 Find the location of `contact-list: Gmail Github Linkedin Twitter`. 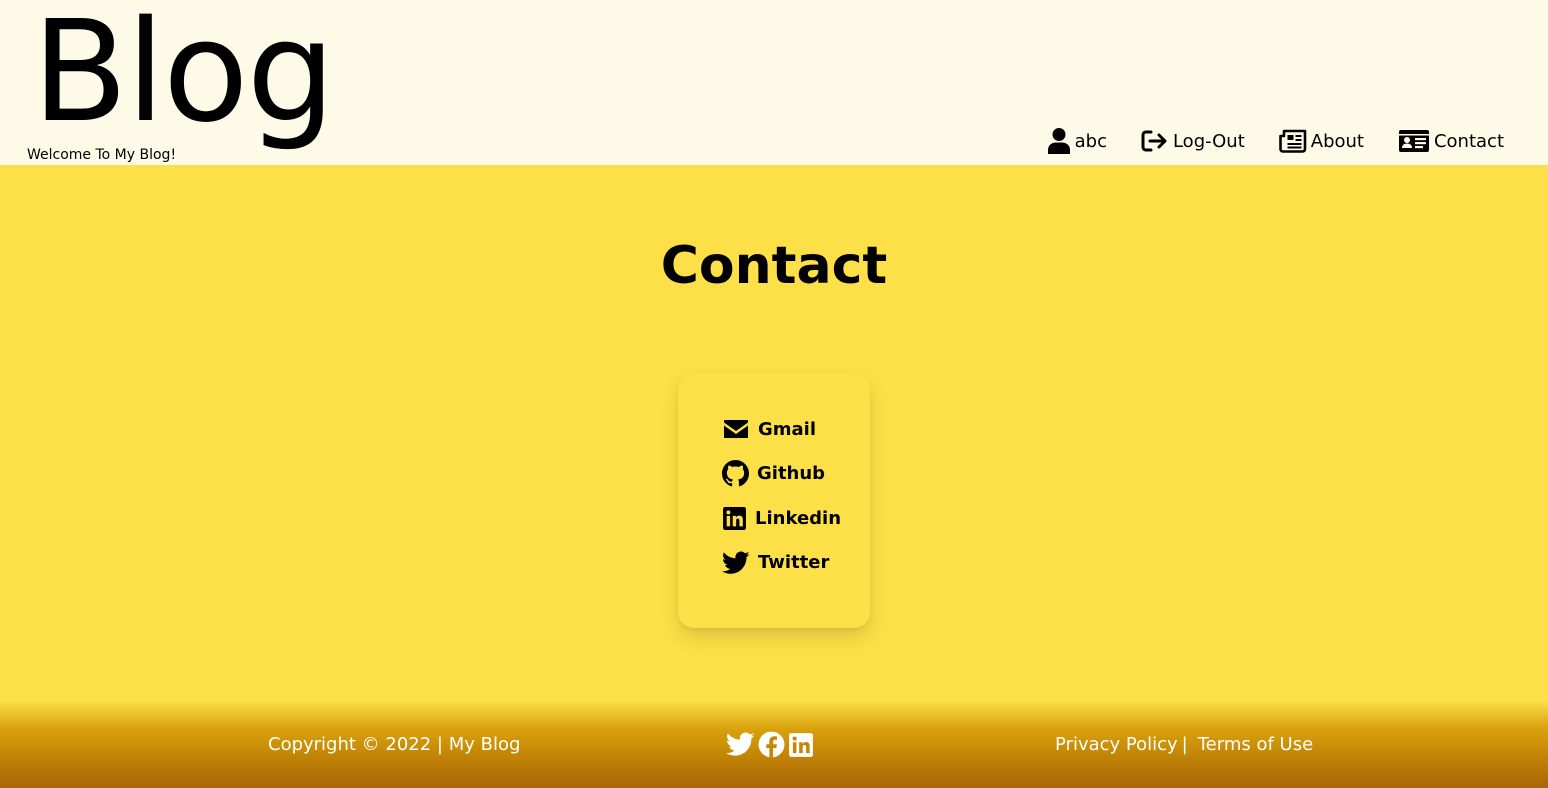

contact-list: Gmail Github Linkedin Twitter is located at coordinates (781, 504).